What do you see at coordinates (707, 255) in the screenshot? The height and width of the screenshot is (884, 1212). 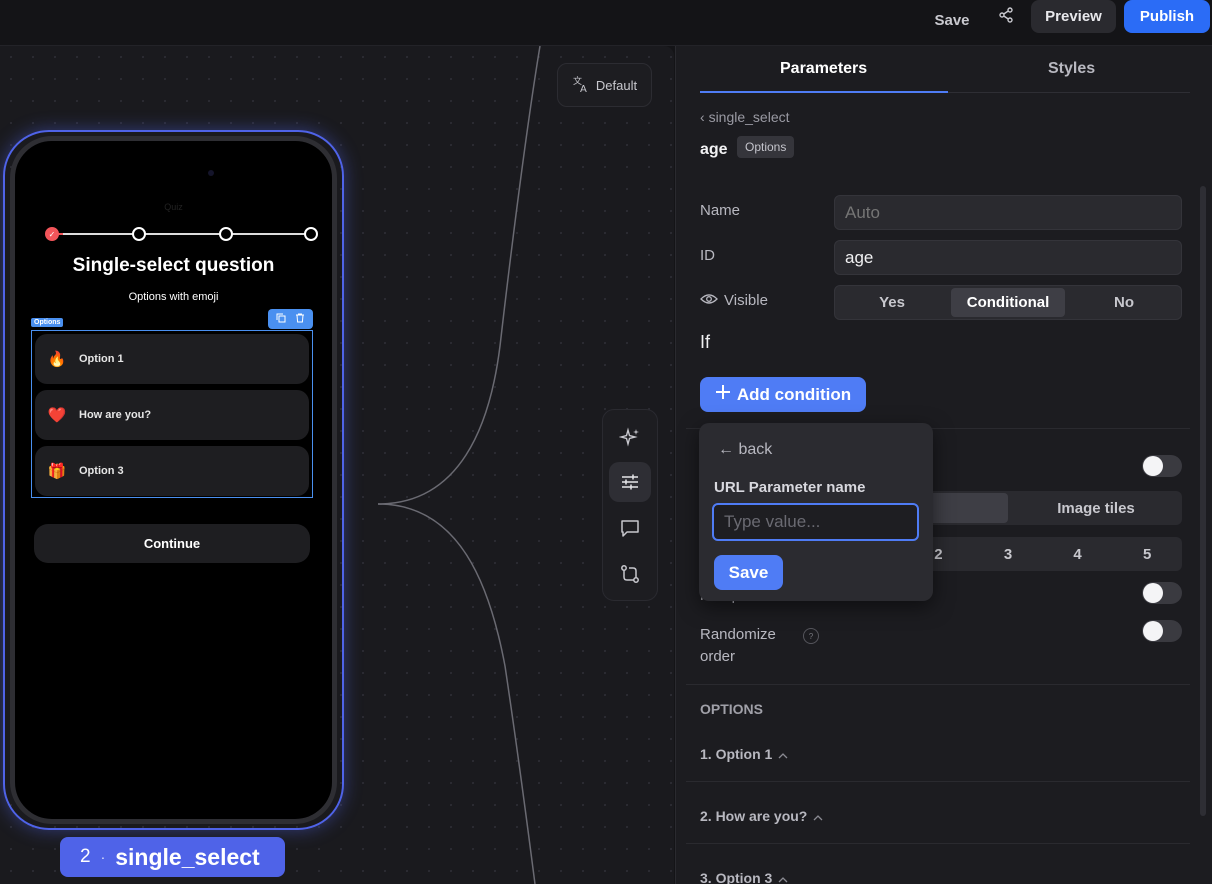 I see `id-label: ID` at bounding box center [707, 255].